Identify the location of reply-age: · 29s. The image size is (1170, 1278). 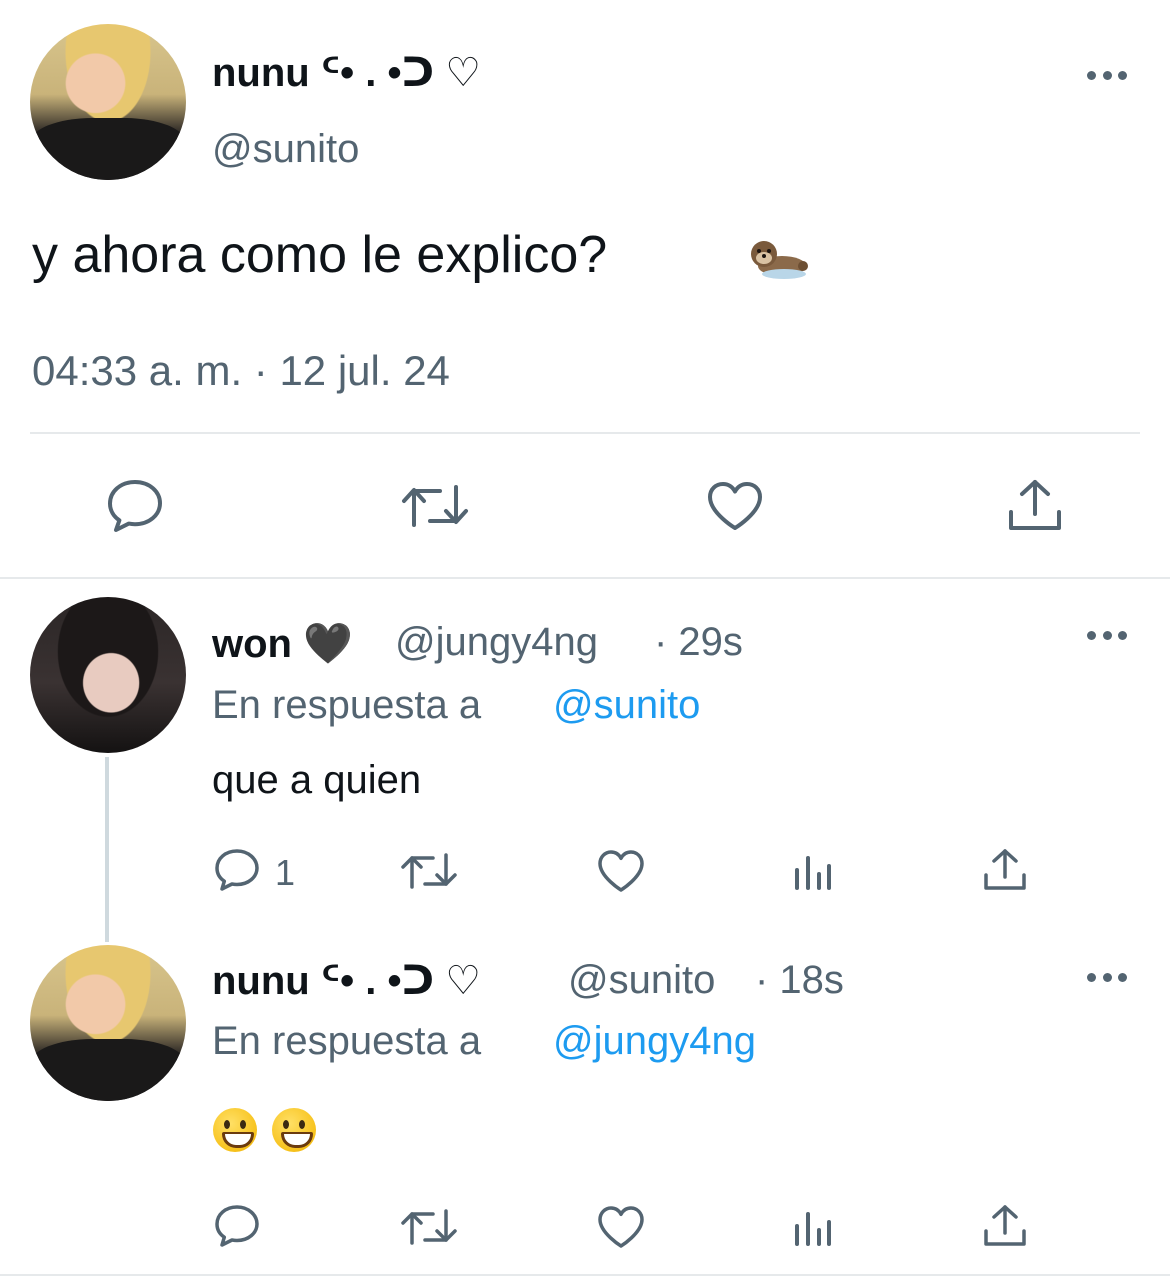
(698, 642).